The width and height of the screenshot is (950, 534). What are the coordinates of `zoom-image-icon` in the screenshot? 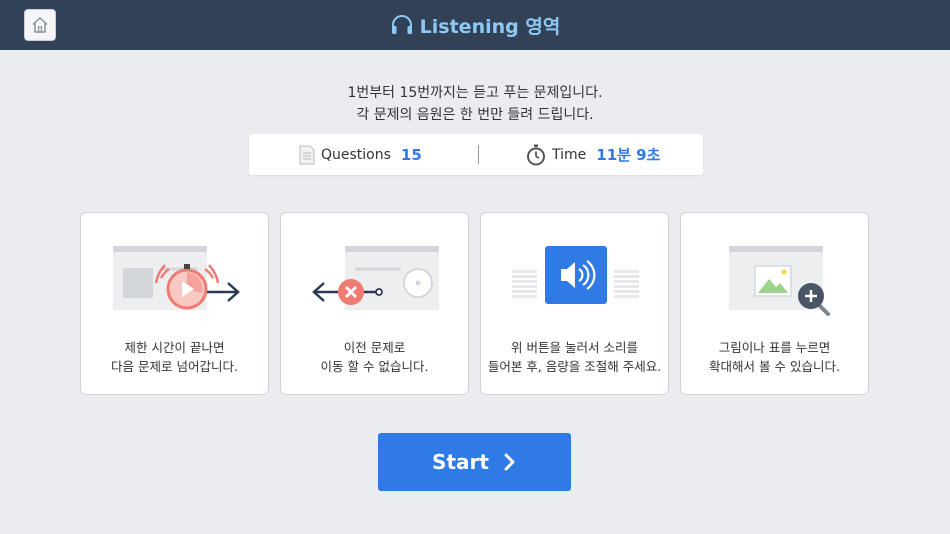 It's located at (779, 281).